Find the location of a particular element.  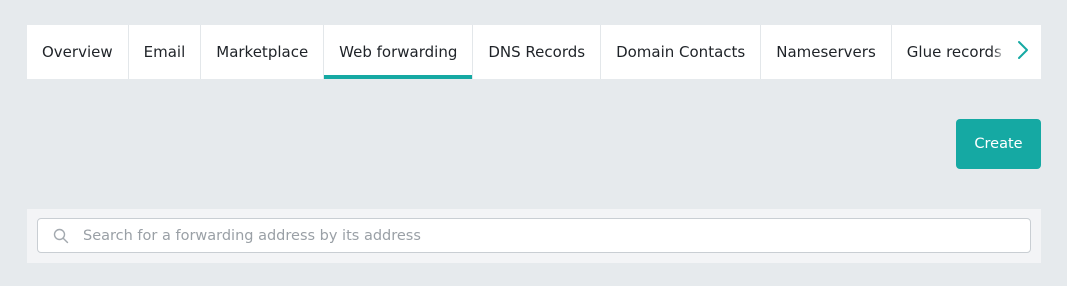

search-box is located at coordinates (534, 235).